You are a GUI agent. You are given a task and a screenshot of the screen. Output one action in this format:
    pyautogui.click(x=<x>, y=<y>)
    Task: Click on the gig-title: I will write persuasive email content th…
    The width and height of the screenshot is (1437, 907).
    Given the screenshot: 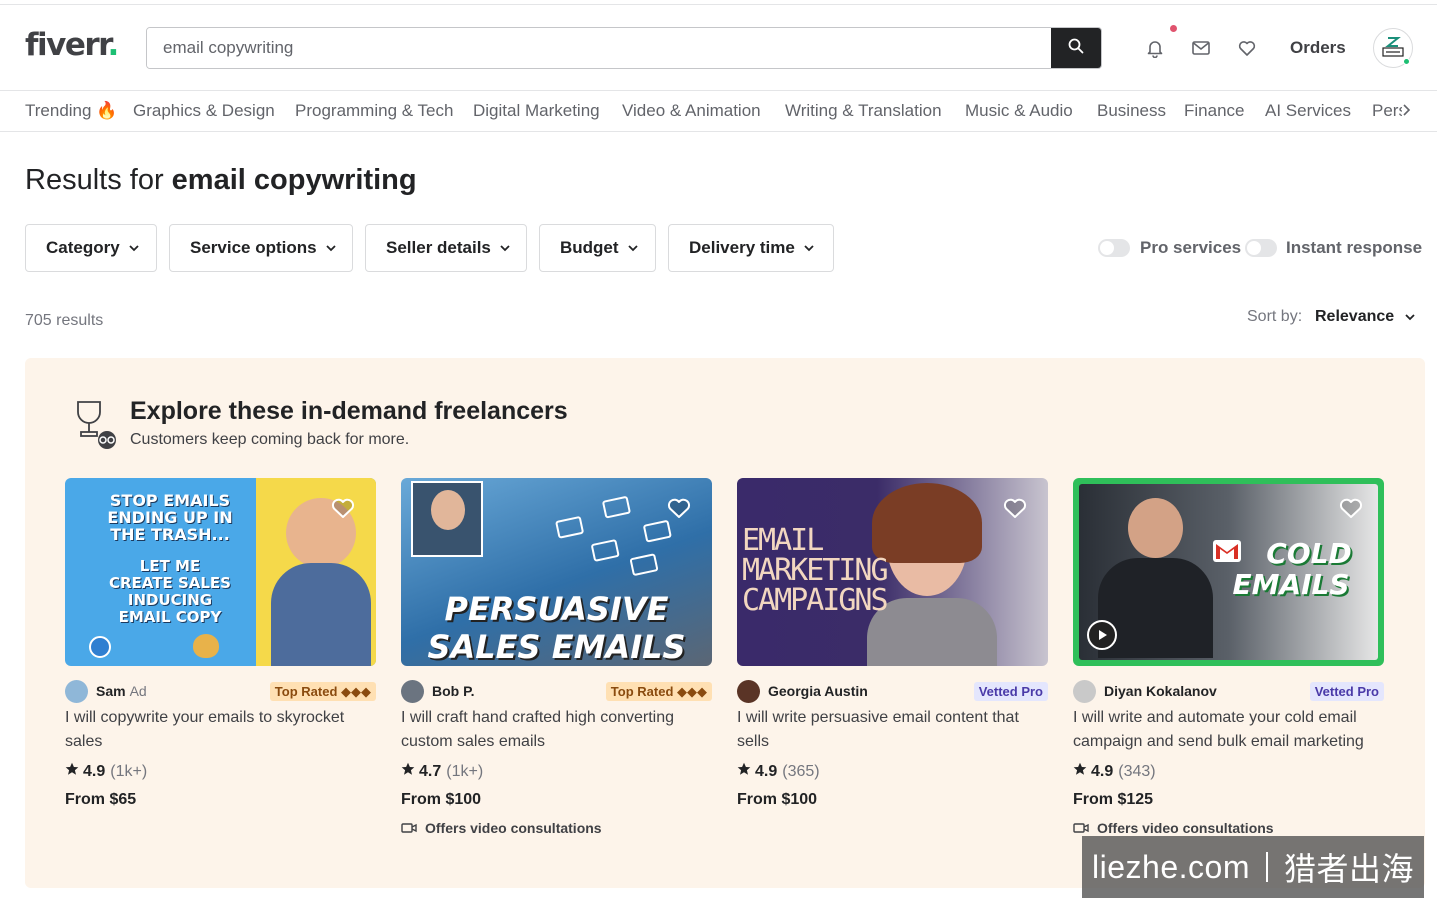 What is the action you would take?
    pyautogui.click(x=892, y=730)
    